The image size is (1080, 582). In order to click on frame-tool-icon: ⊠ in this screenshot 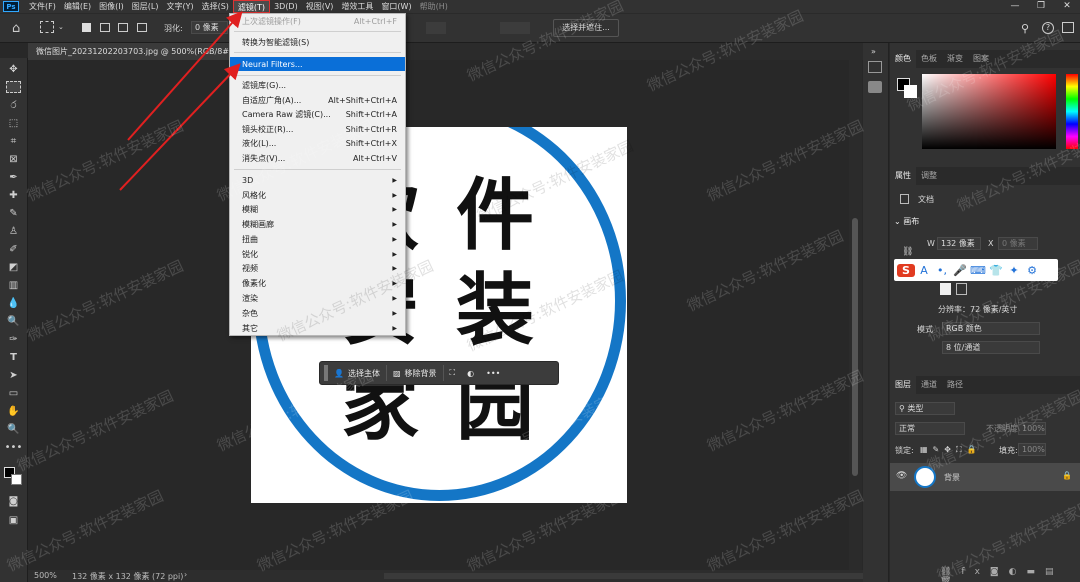, I will do `click(13, 159)`.